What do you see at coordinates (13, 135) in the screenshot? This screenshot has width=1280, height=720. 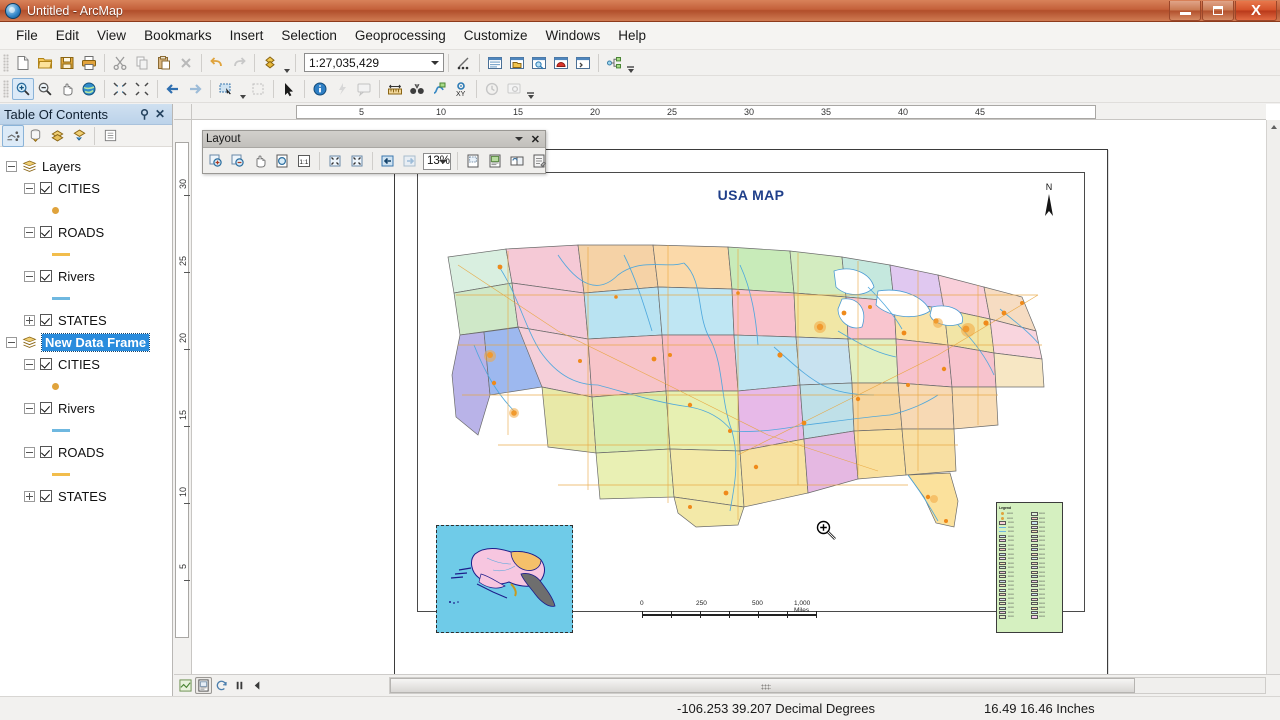 I see `list-by-drawing-order-icon` at bounding box center [13, 135].